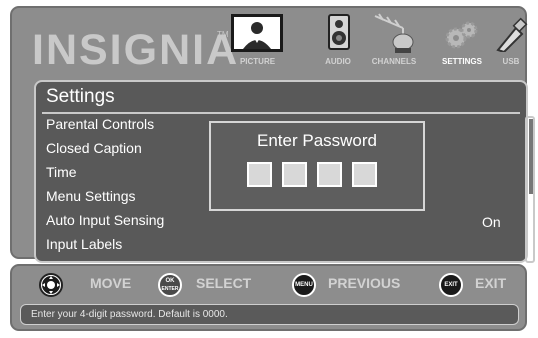 The height and width of the screenshot is (338, 538). What do you see at coordinates (94, 148) in the screenshot?
I see `menu-item-closed-caption: Closed Caption` at bounding box center [94, 148].